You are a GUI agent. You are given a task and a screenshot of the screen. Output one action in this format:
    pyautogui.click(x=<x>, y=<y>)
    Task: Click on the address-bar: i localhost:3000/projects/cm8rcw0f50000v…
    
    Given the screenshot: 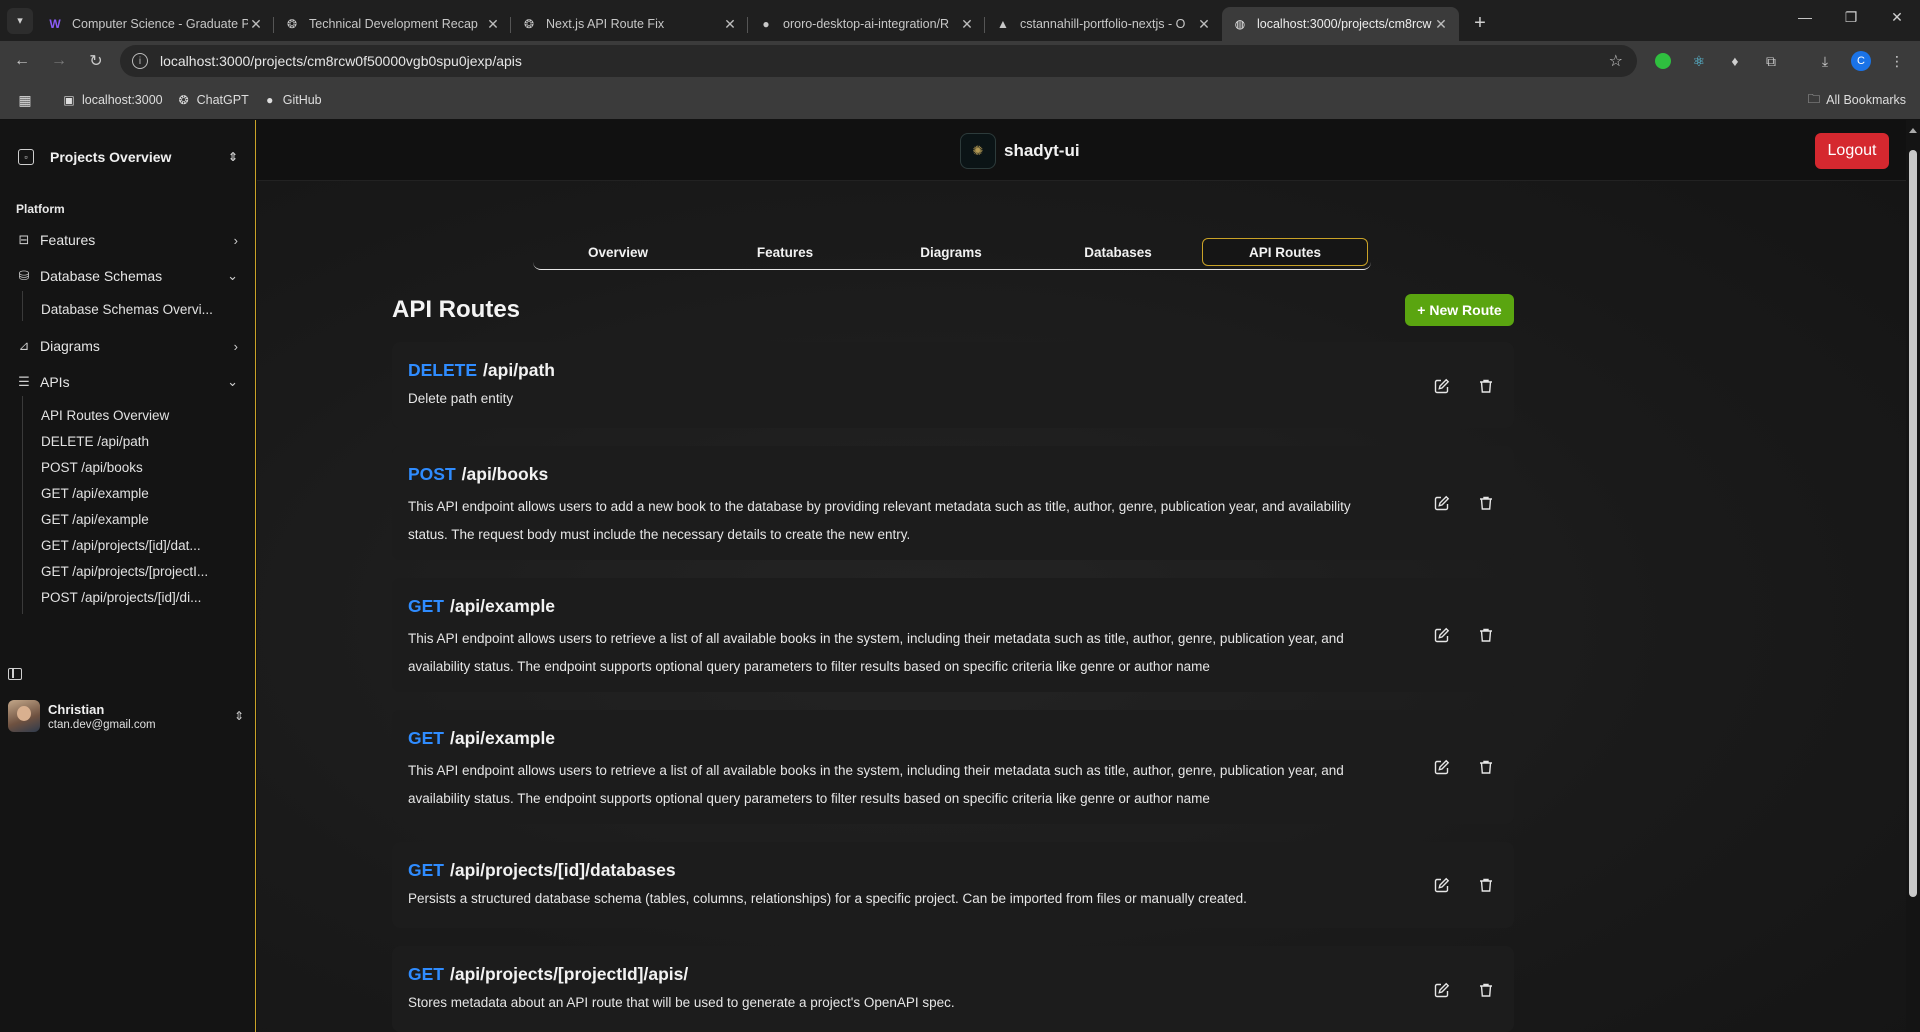 What is the action you would take?
    pyautogui.click(x=878, y=61)
    